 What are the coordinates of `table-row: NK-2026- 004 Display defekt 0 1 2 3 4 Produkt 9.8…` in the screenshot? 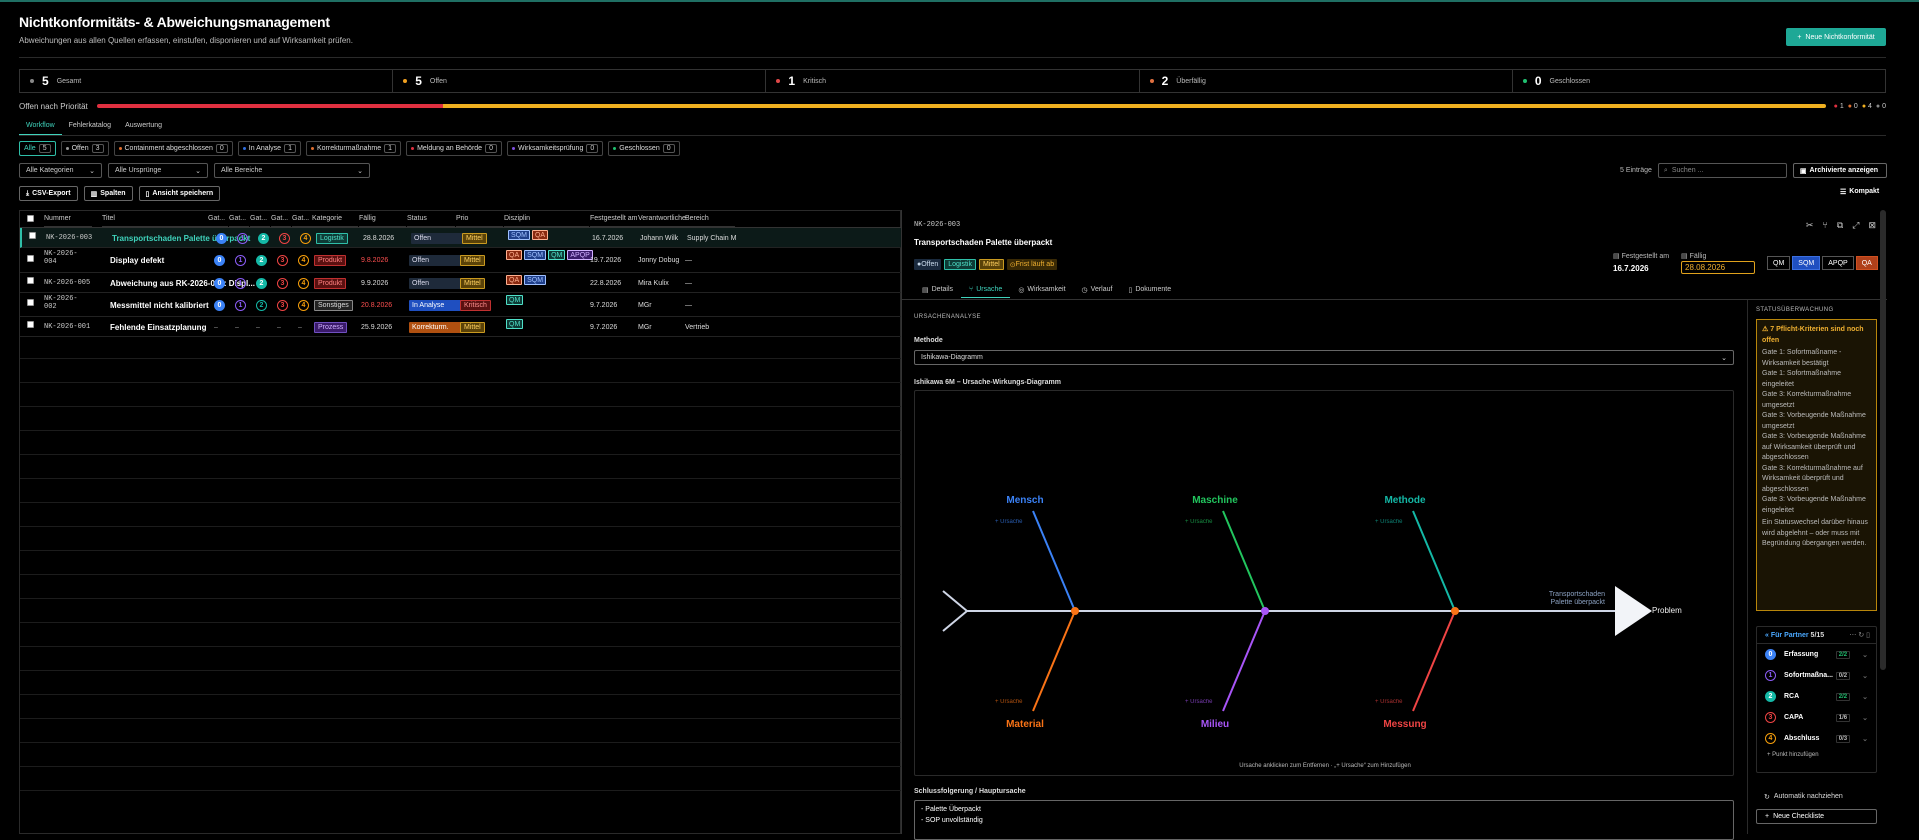 It's located at (461, 260).